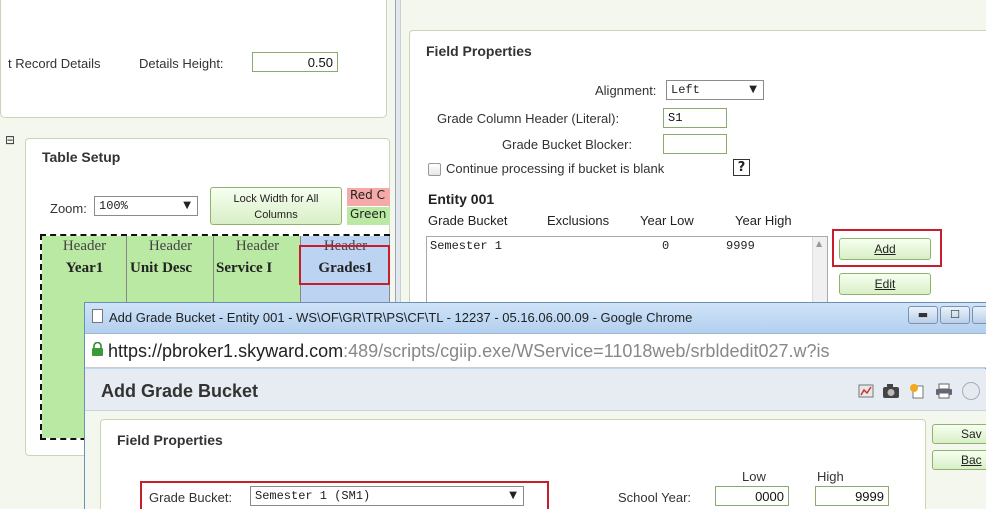 Image resolution: width=986 pixels, height=509 pixels. What do you see at coordinates (578, 220) in the screenshot?
I see `list-header-exclusions: Exclusions` at bounding box center [578, 220].